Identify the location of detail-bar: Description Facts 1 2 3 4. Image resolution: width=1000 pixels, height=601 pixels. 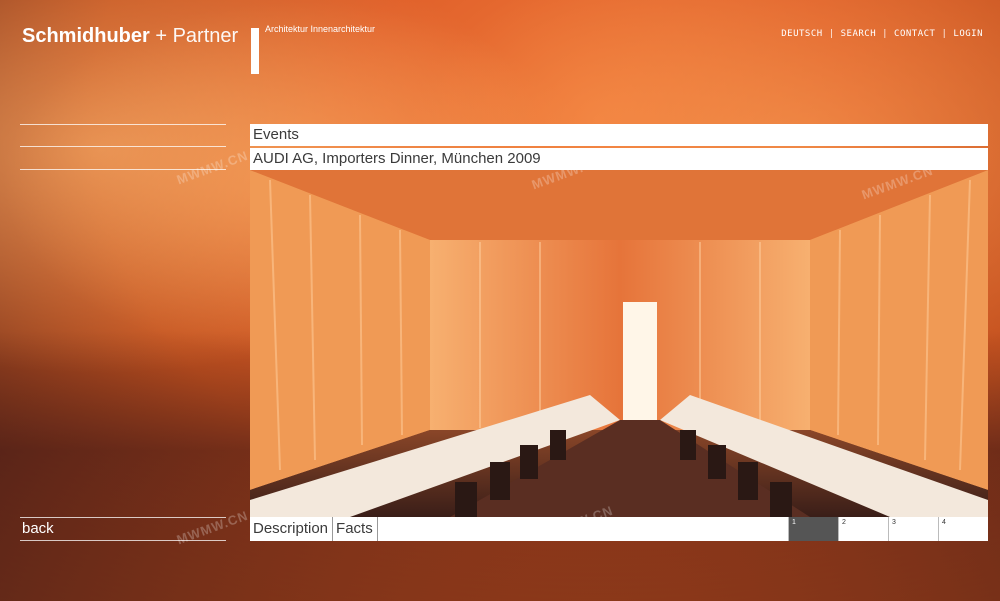
(619, 529).